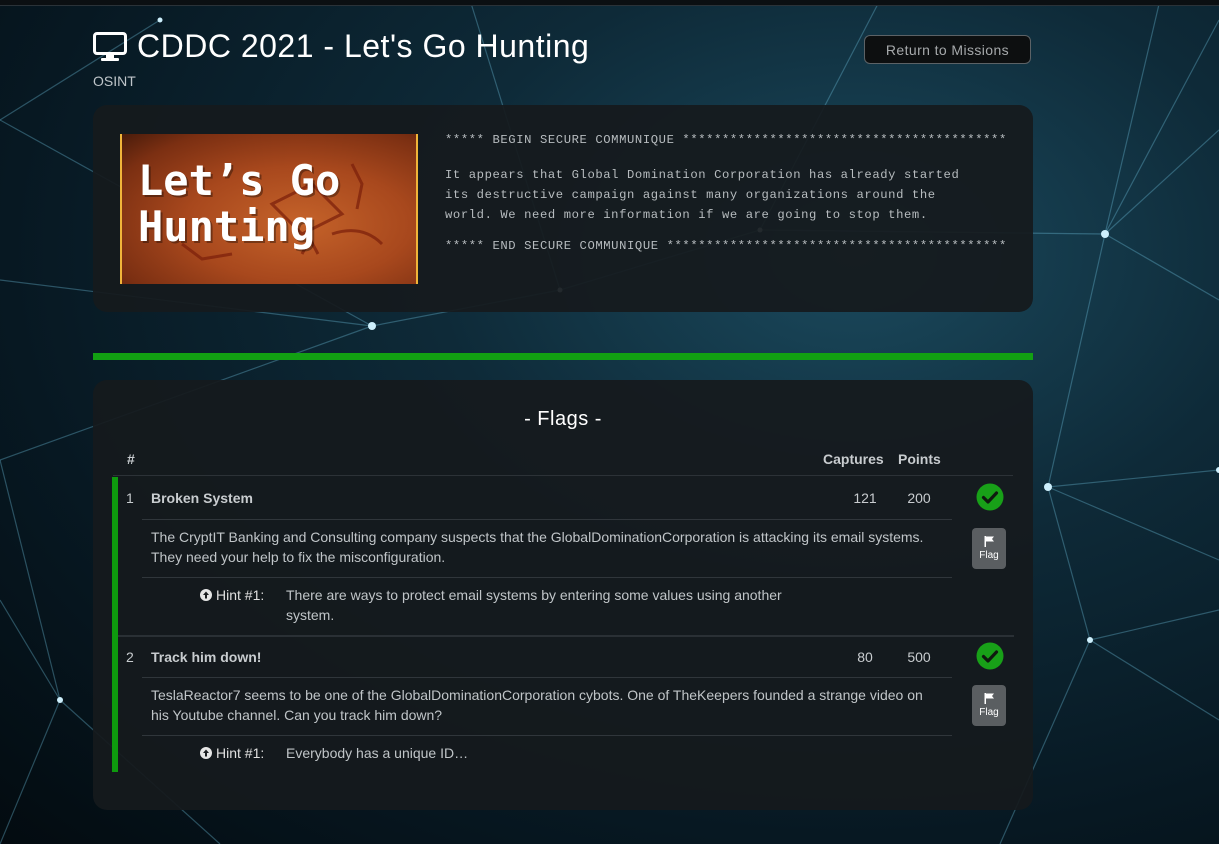  I want to click on top-bar, so click(609, 3).